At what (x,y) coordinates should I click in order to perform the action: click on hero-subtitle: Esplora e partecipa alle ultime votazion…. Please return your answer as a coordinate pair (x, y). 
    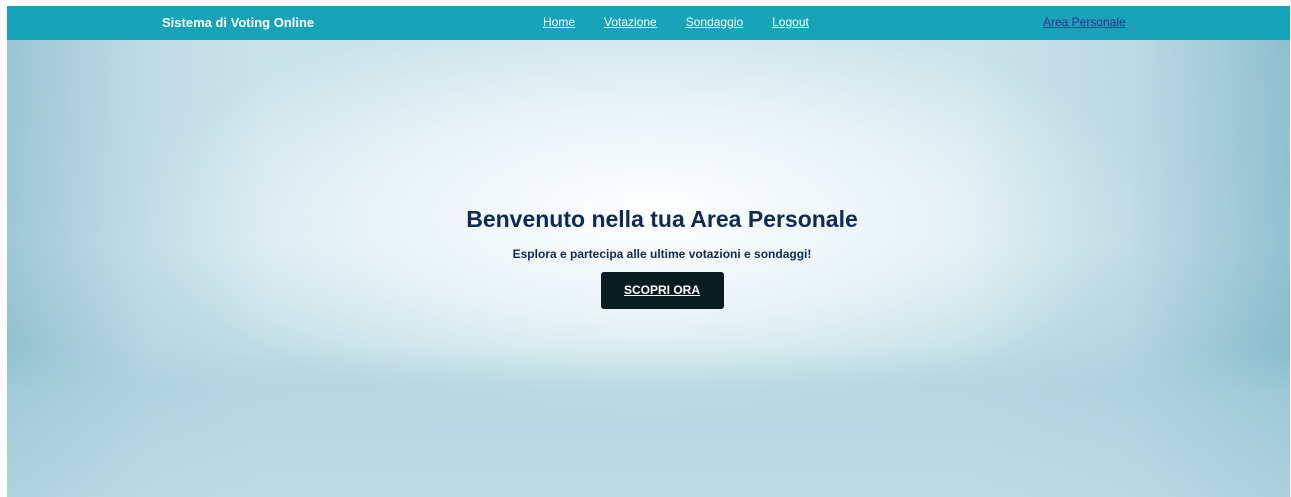
    Looking at the image, I should click on (662, 254).